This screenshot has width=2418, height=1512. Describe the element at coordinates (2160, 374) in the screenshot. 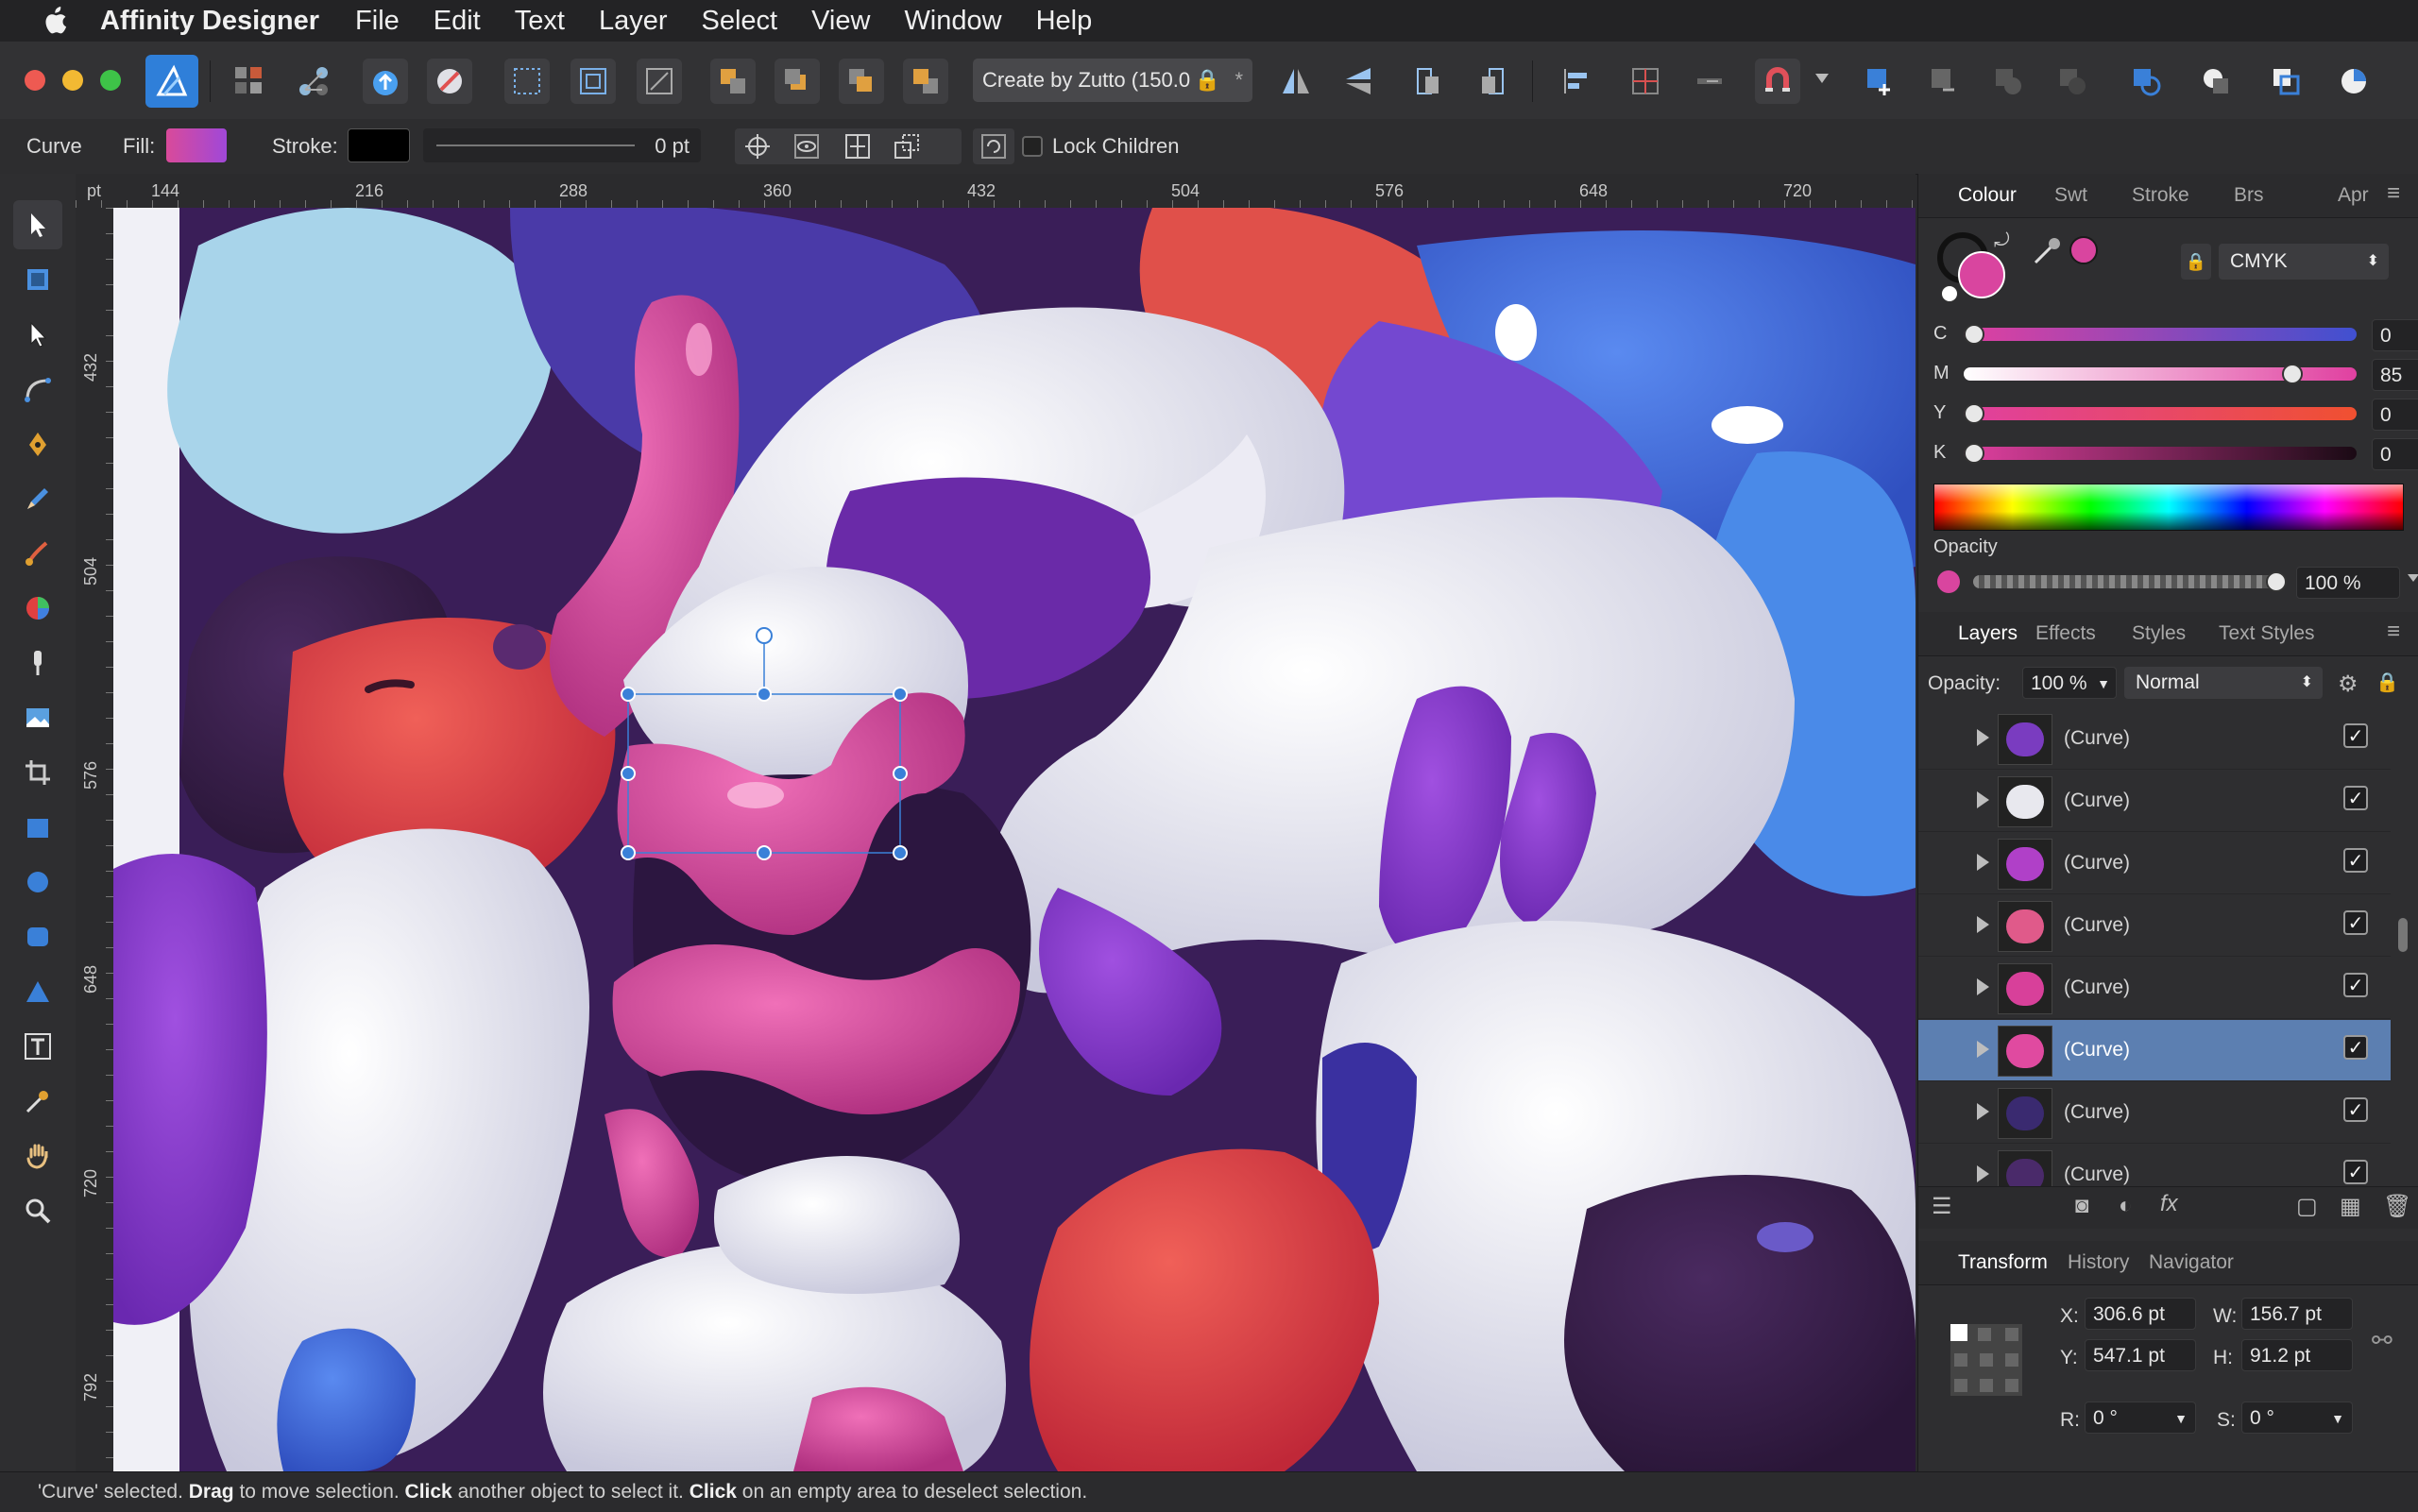

I see `magenta-slider` at that location.